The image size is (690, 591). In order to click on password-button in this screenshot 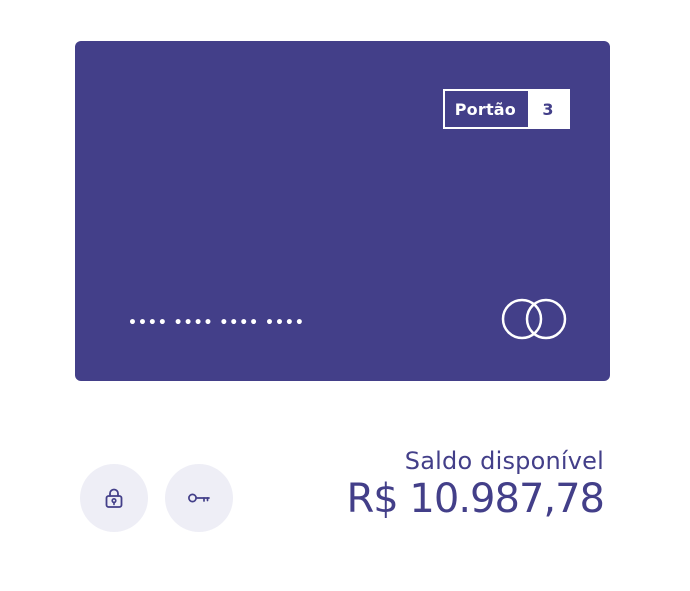, I will do `click(199, 498)`.